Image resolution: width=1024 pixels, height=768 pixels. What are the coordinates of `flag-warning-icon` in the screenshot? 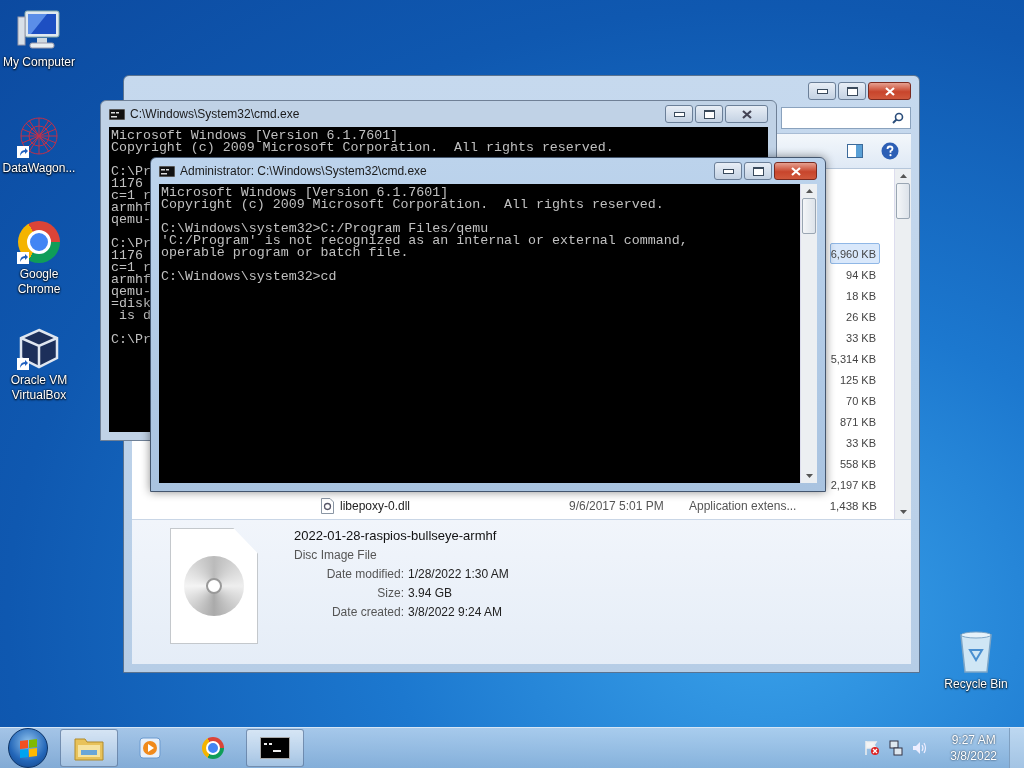 It's located at (872, 748).